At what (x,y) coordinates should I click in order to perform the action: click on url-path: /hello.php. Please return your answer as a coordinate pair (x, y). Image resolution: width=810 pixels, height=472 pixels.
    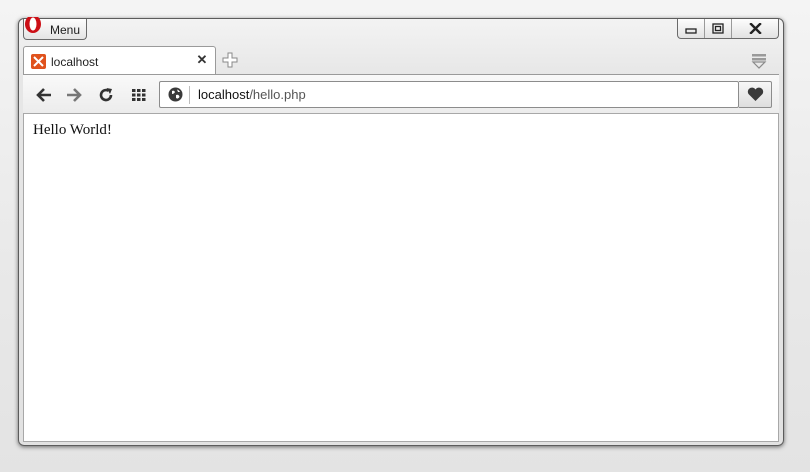
    Looking at the image, I should click on (277, 94).